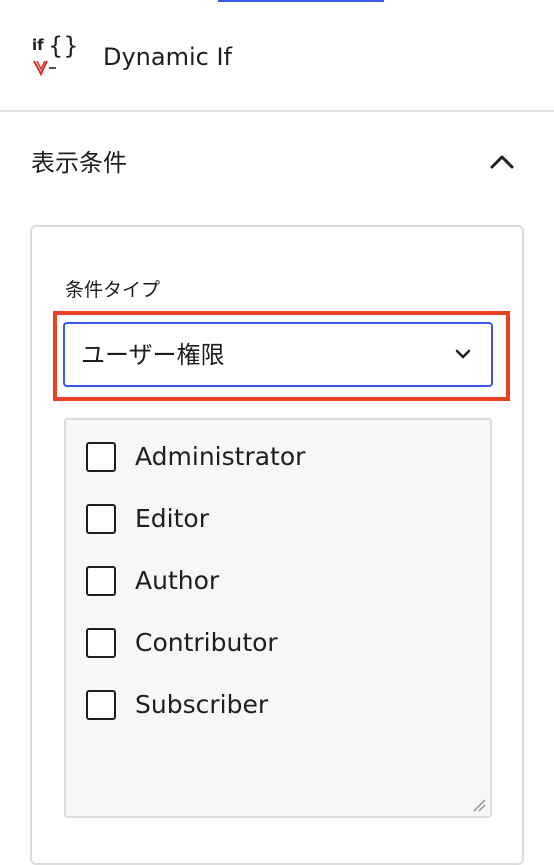 The height and width of the screenshot is (865, 554). I want to click on chevron-down-icon, so click(463, 354).